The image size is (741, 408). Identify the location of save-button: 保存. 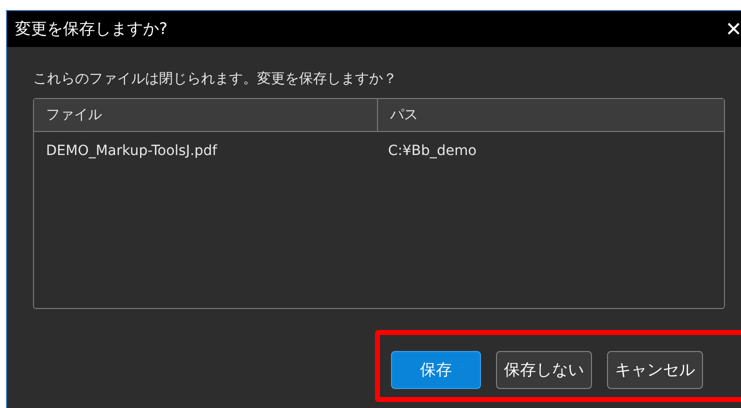
(436, 370).